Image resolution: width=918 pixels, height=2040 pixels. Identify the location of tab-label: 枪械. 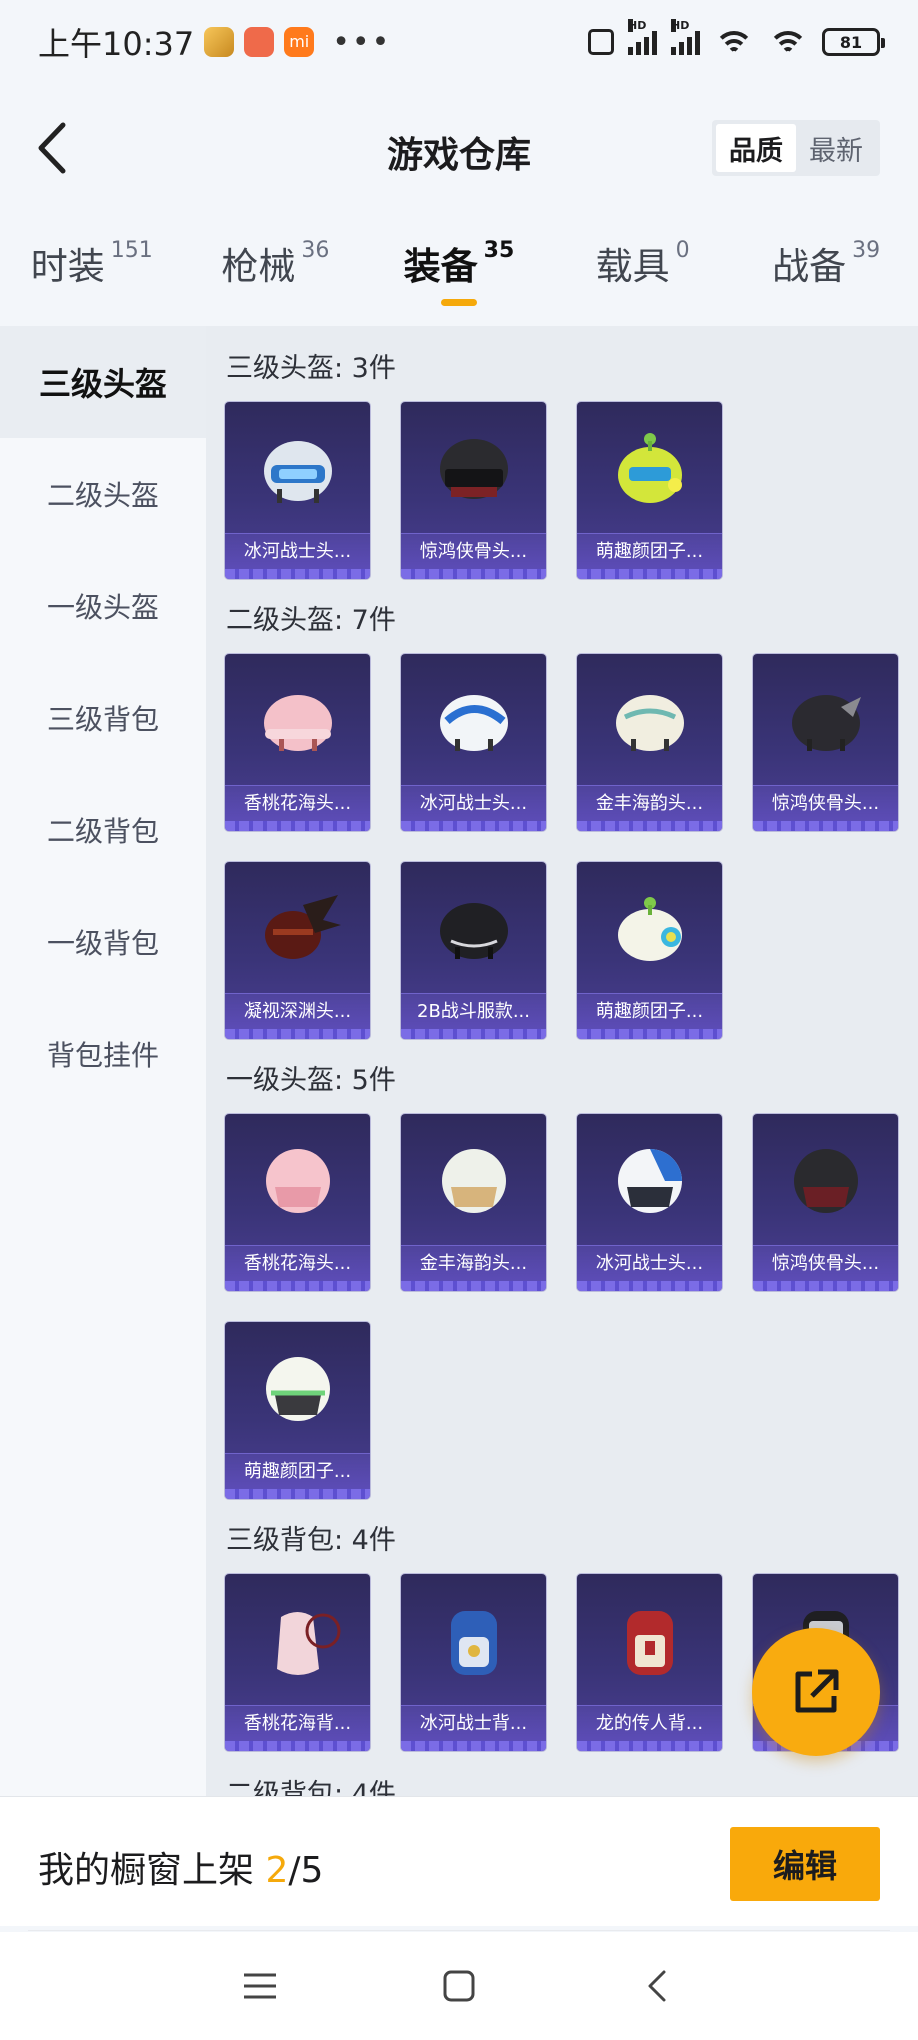
(258, 266).